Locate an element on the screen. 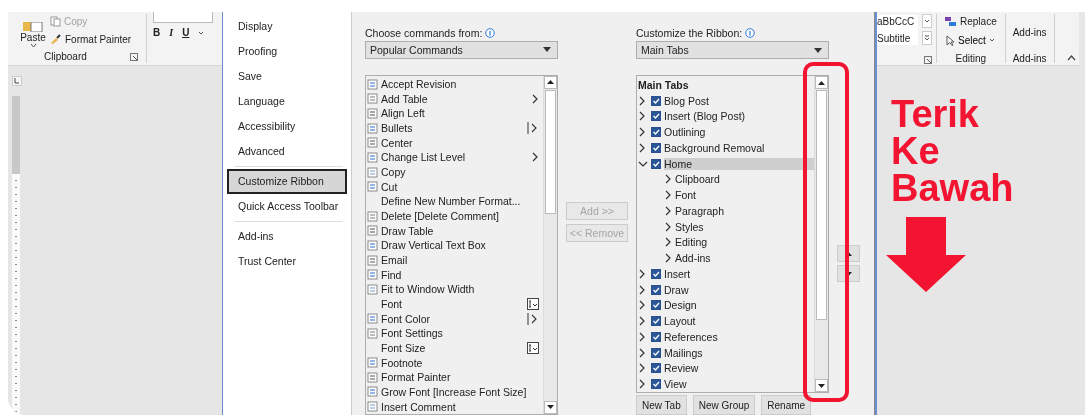  tree-item: Font is located at coordinates (744, 195).